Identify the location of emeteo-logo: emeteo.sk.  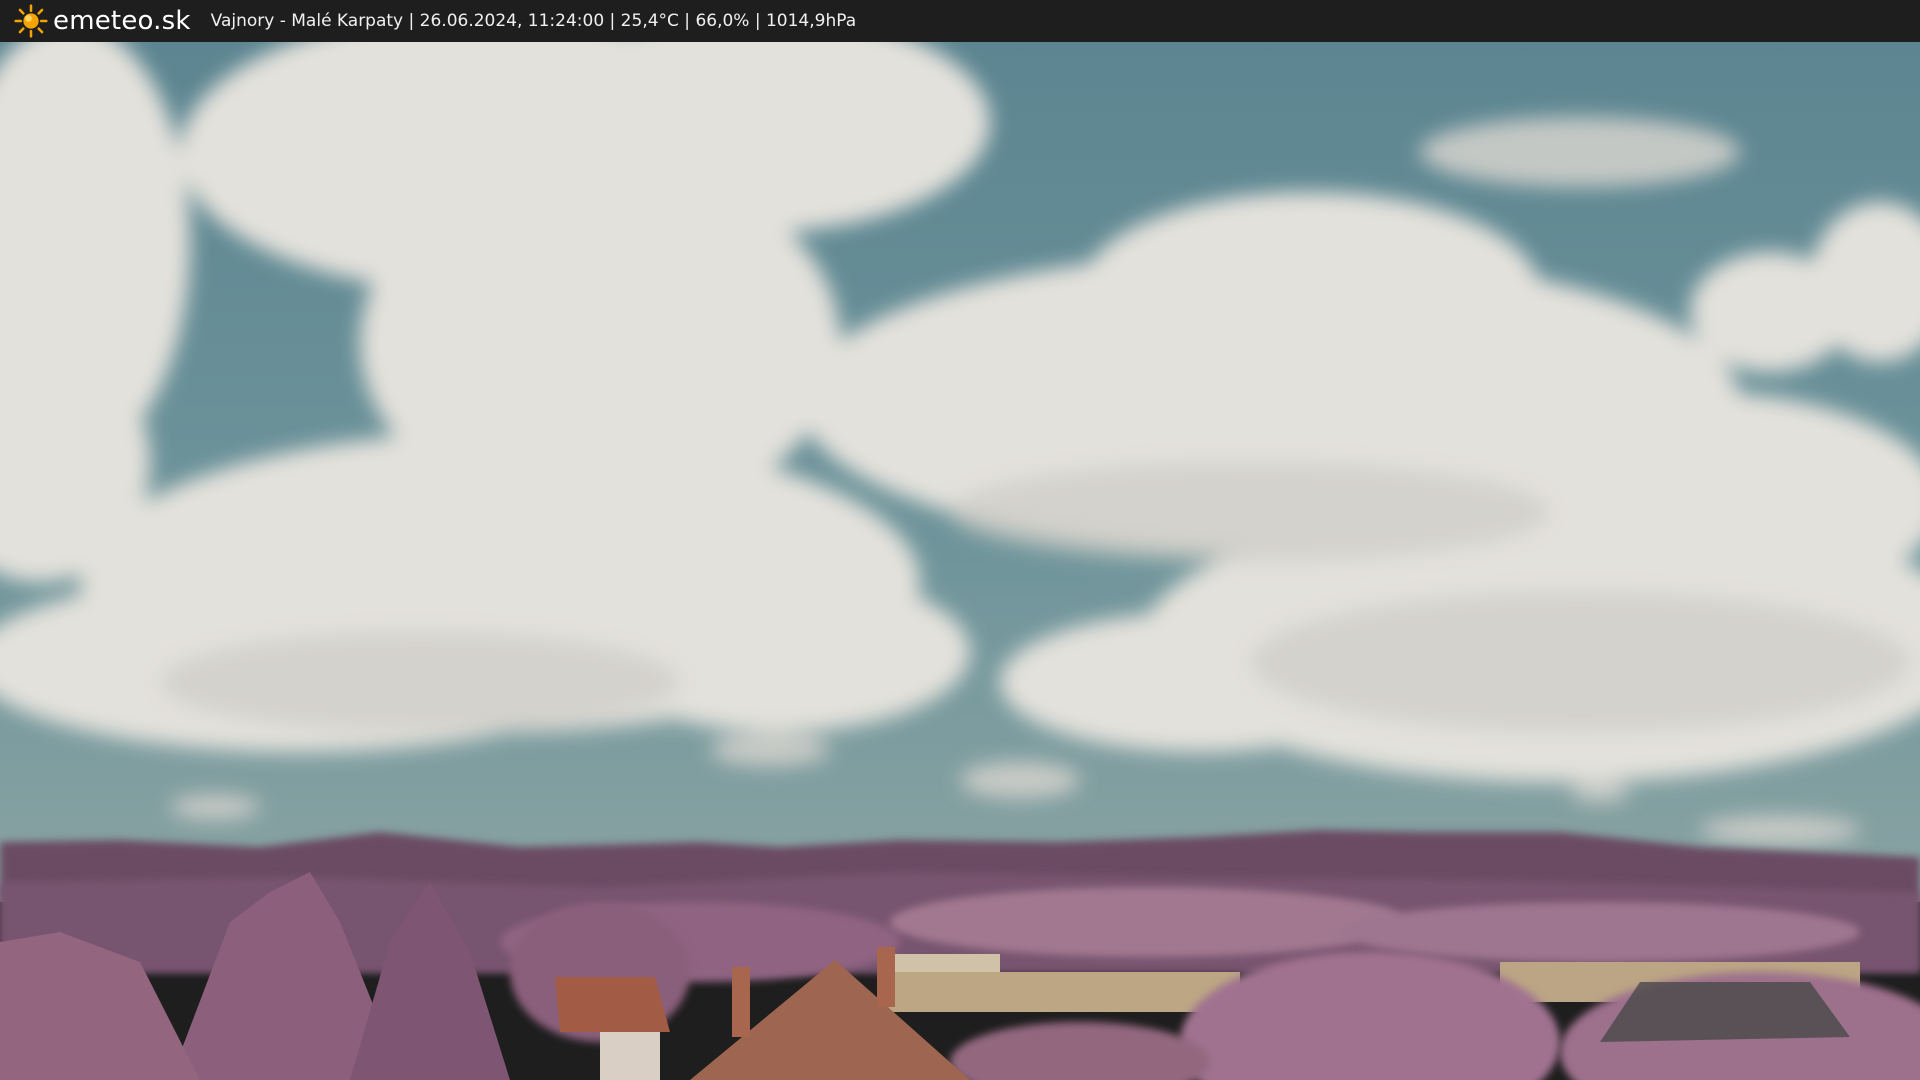
(102, 21).